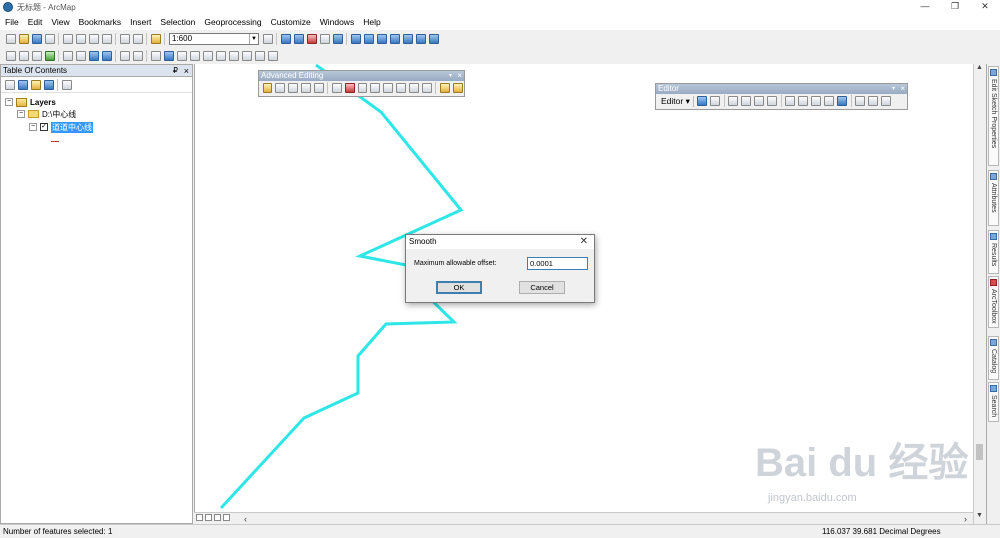  I want to click on max-offset-input, so click(557, 263).